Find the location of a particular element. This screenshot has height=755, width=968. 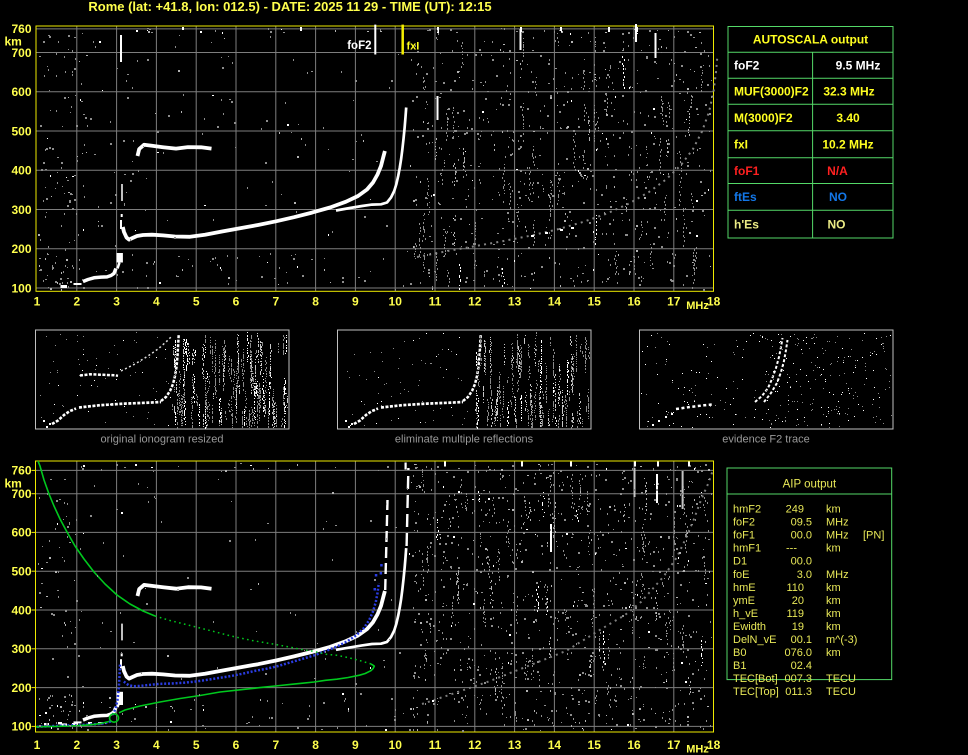

svg-text: B0 is located at coordinates (739, 653).